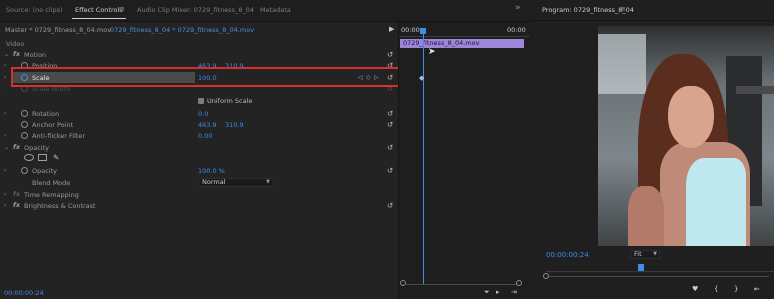 This screenshot has width=774, height=299. I want to click on blend-mode-value: Normal, so click(214, 182).